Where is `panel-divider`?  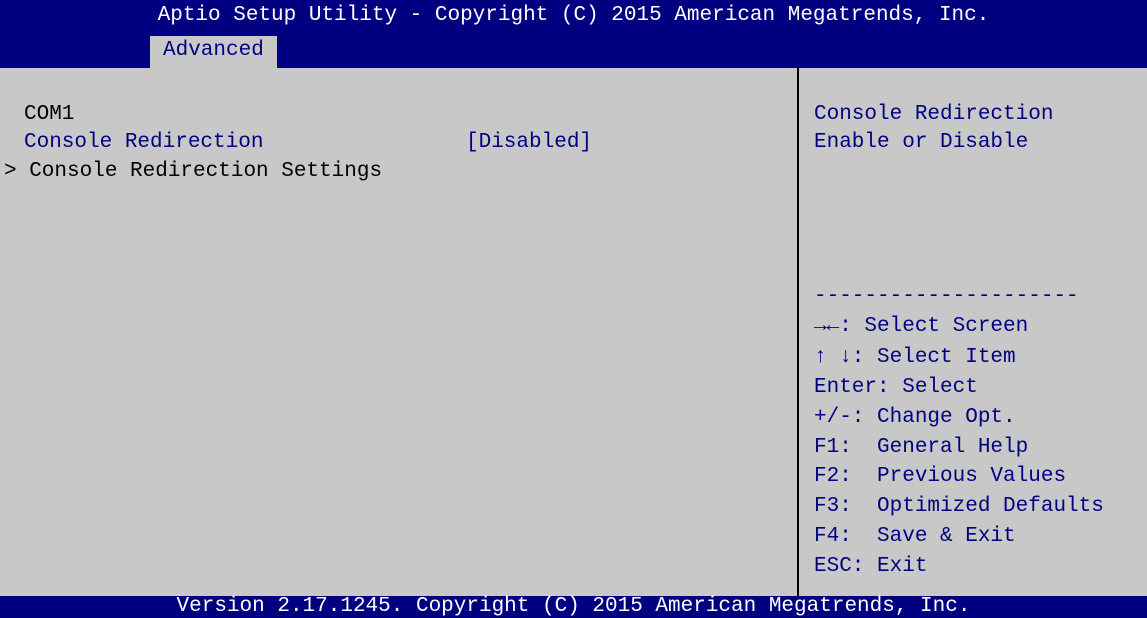
panel-divider is located at coordinates (798, 332).